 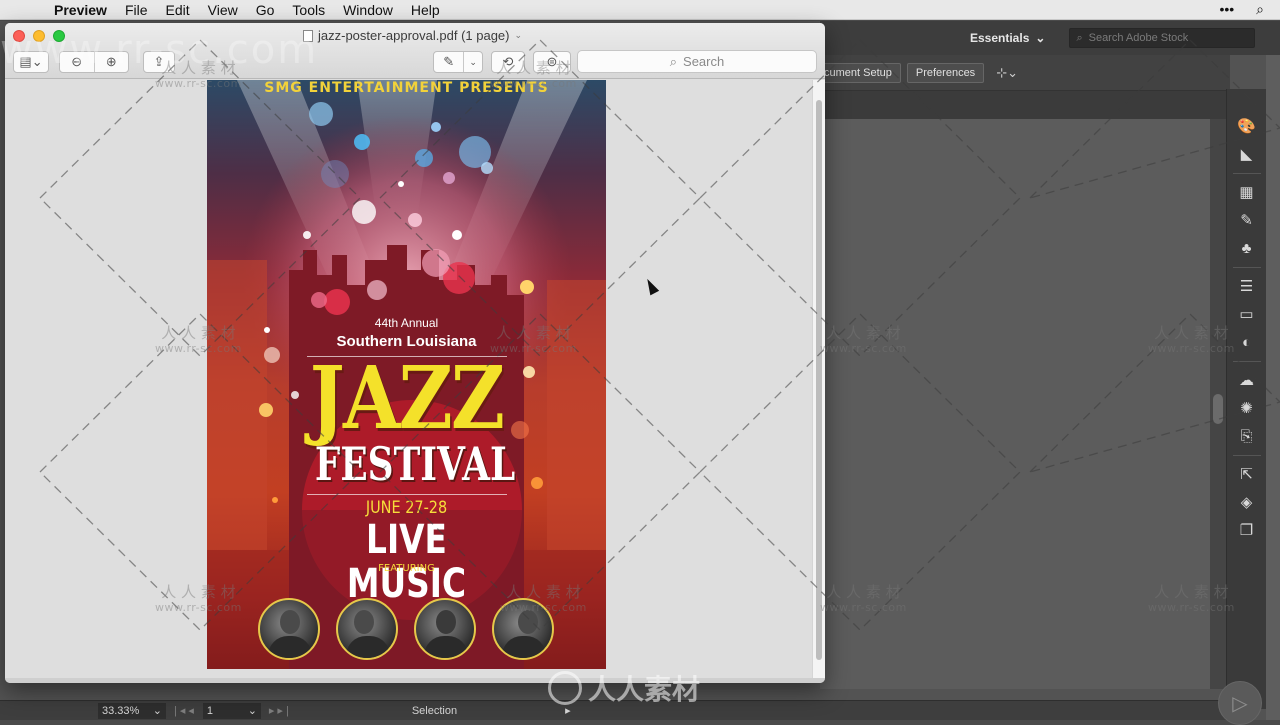 I want to click on workspace-label: Essentials, so click(x=1000, y=38).